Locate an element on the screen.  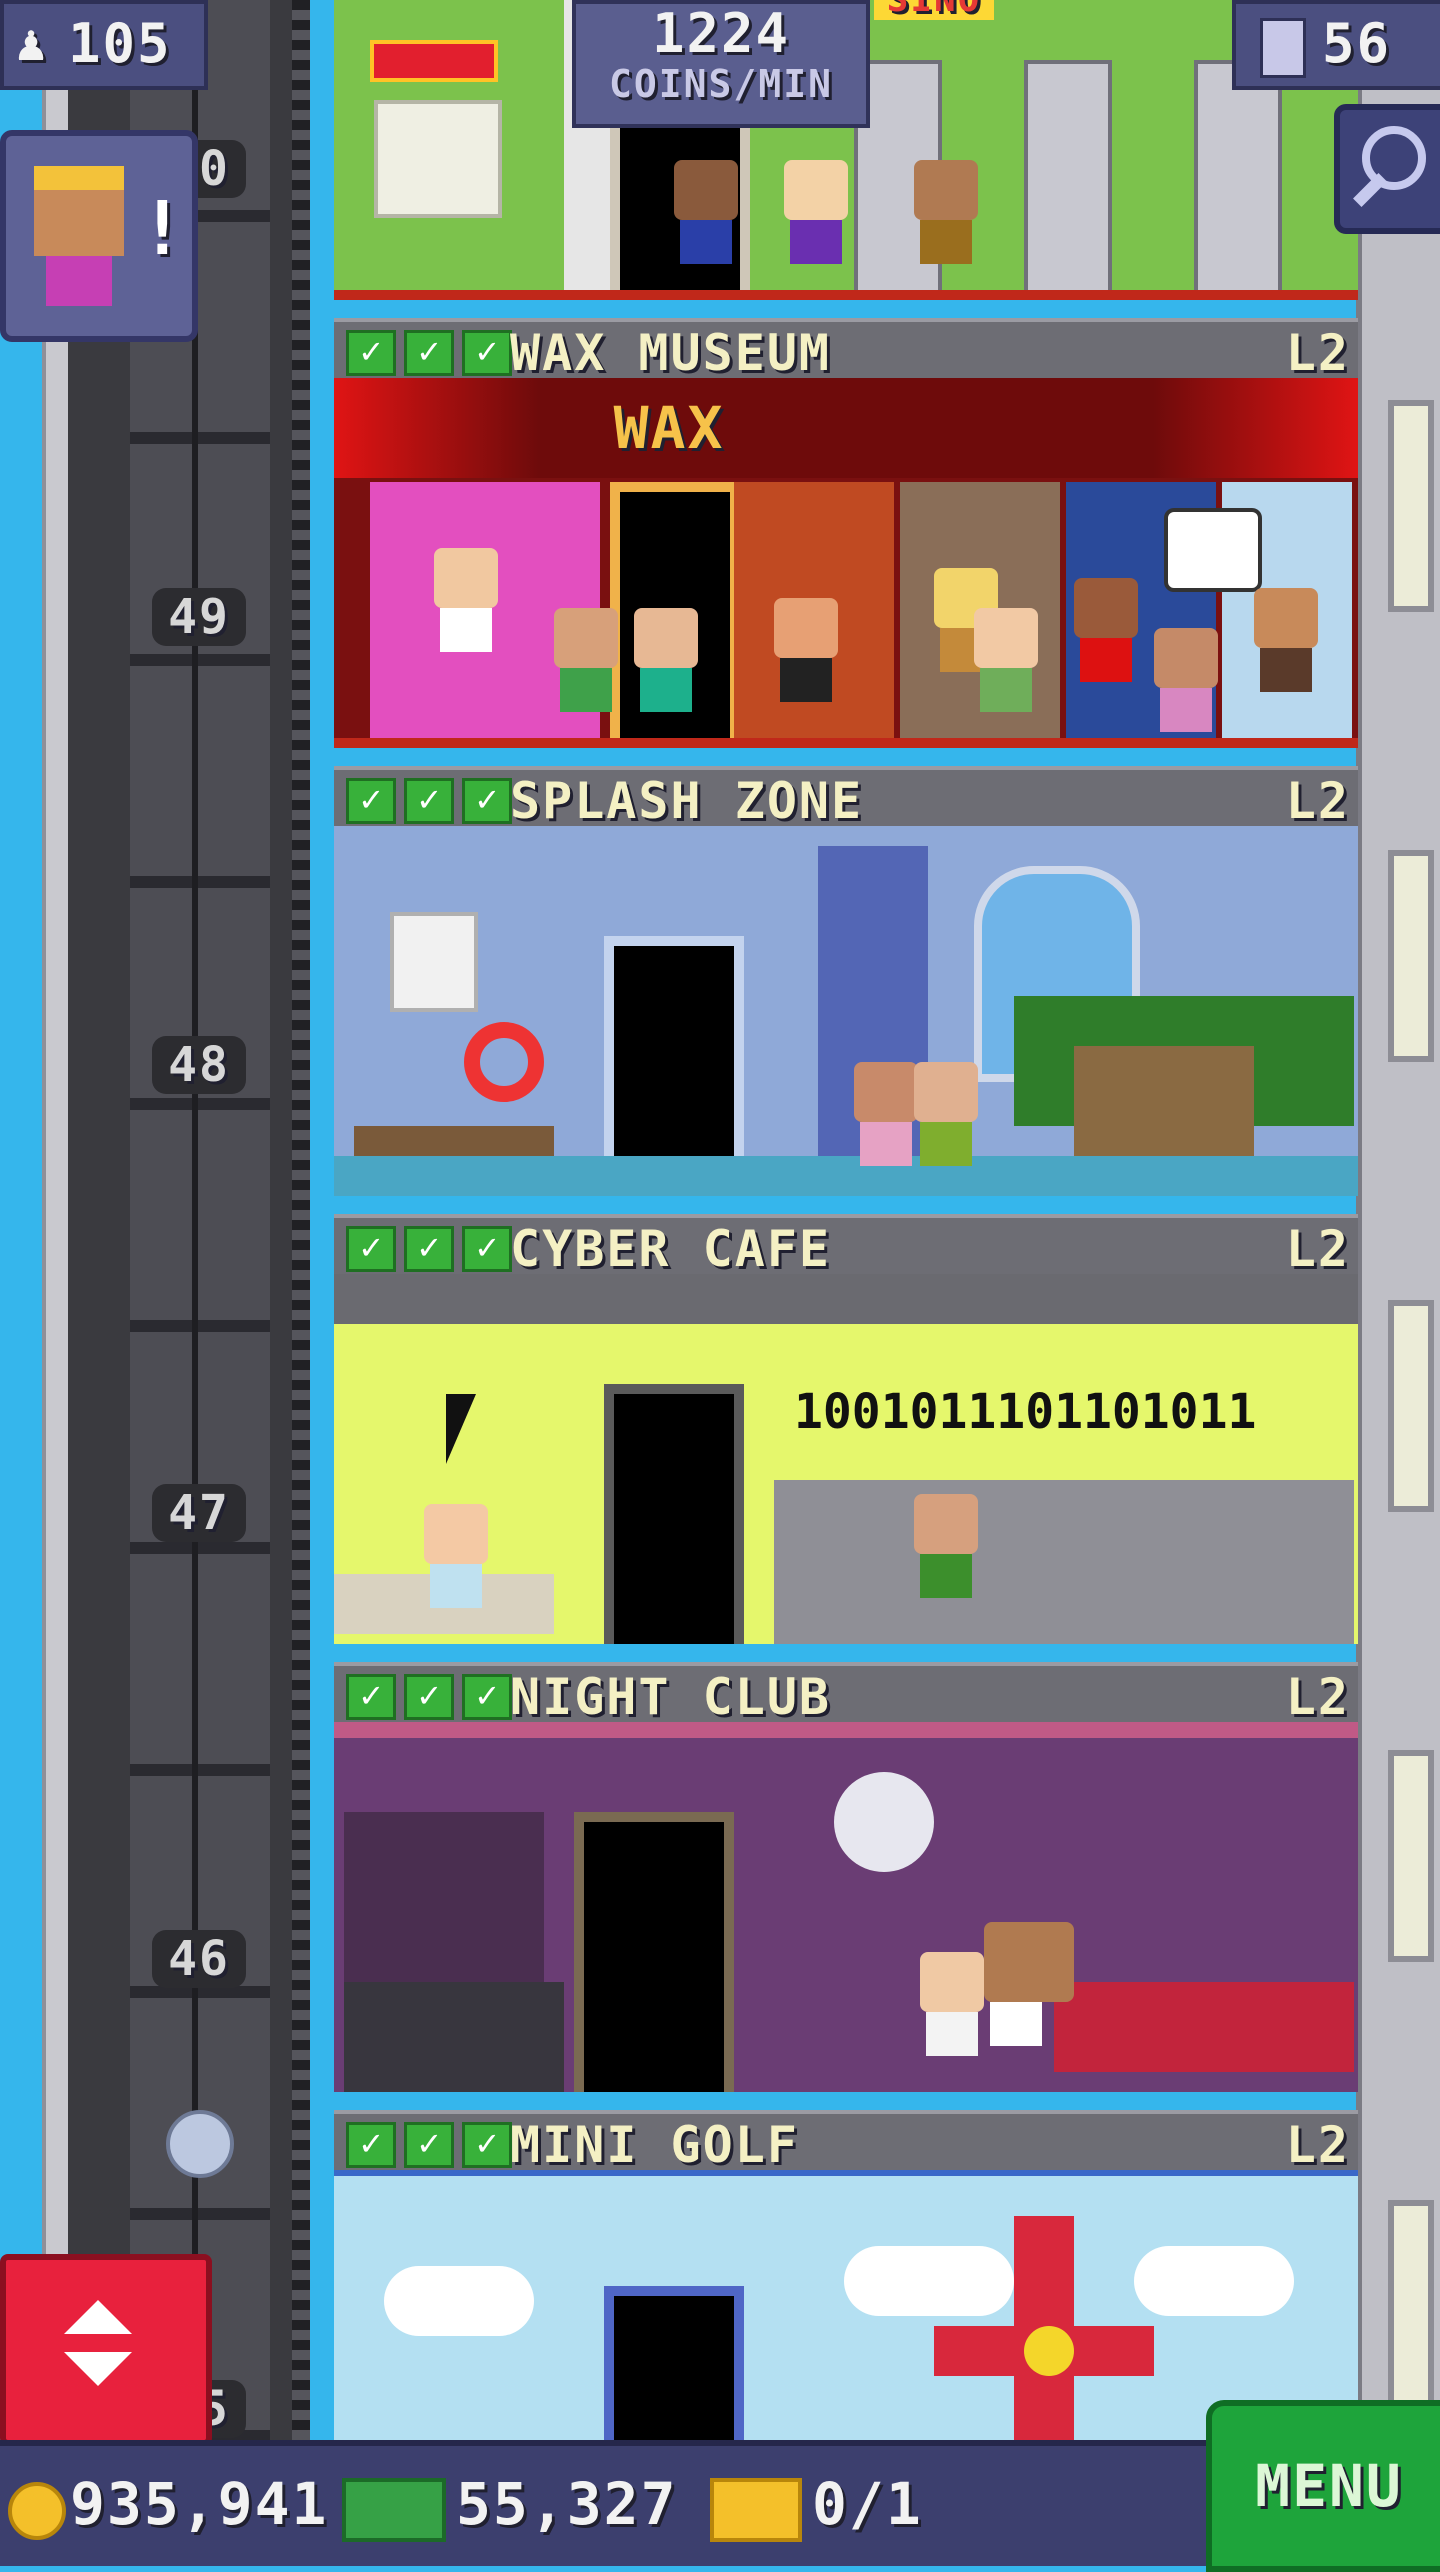
speech-bubble-icon is located at coordinates (1213, 550).